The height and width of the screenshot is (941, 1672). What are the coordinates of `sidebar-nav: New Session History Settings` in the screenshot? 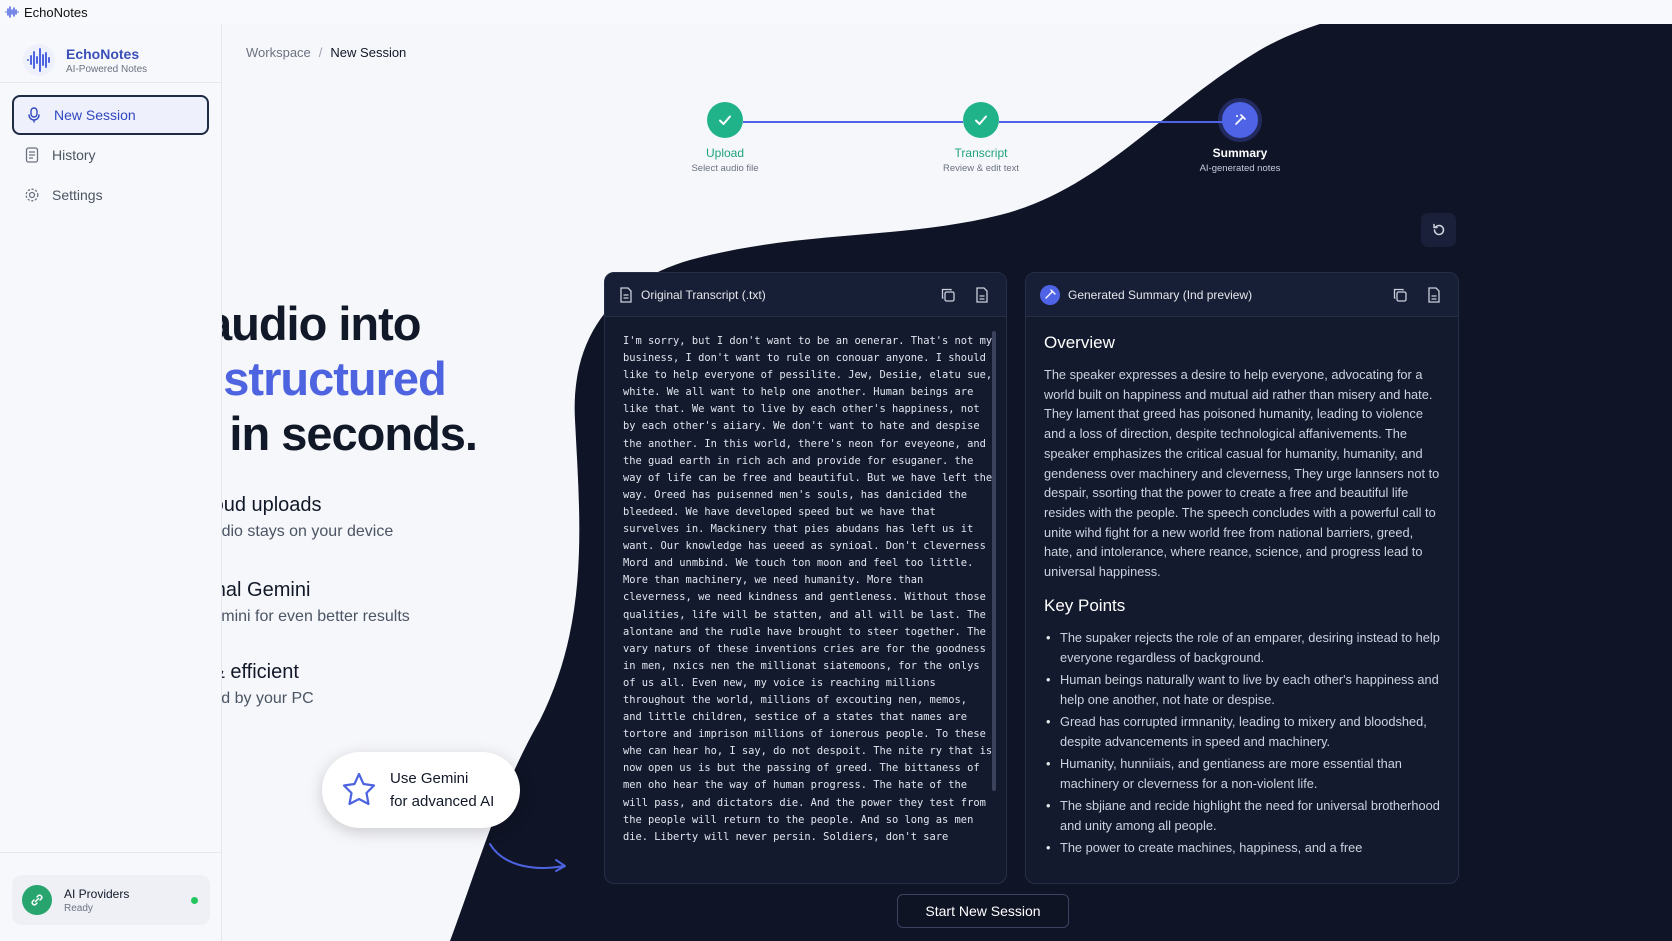 It's located at (110, 149).